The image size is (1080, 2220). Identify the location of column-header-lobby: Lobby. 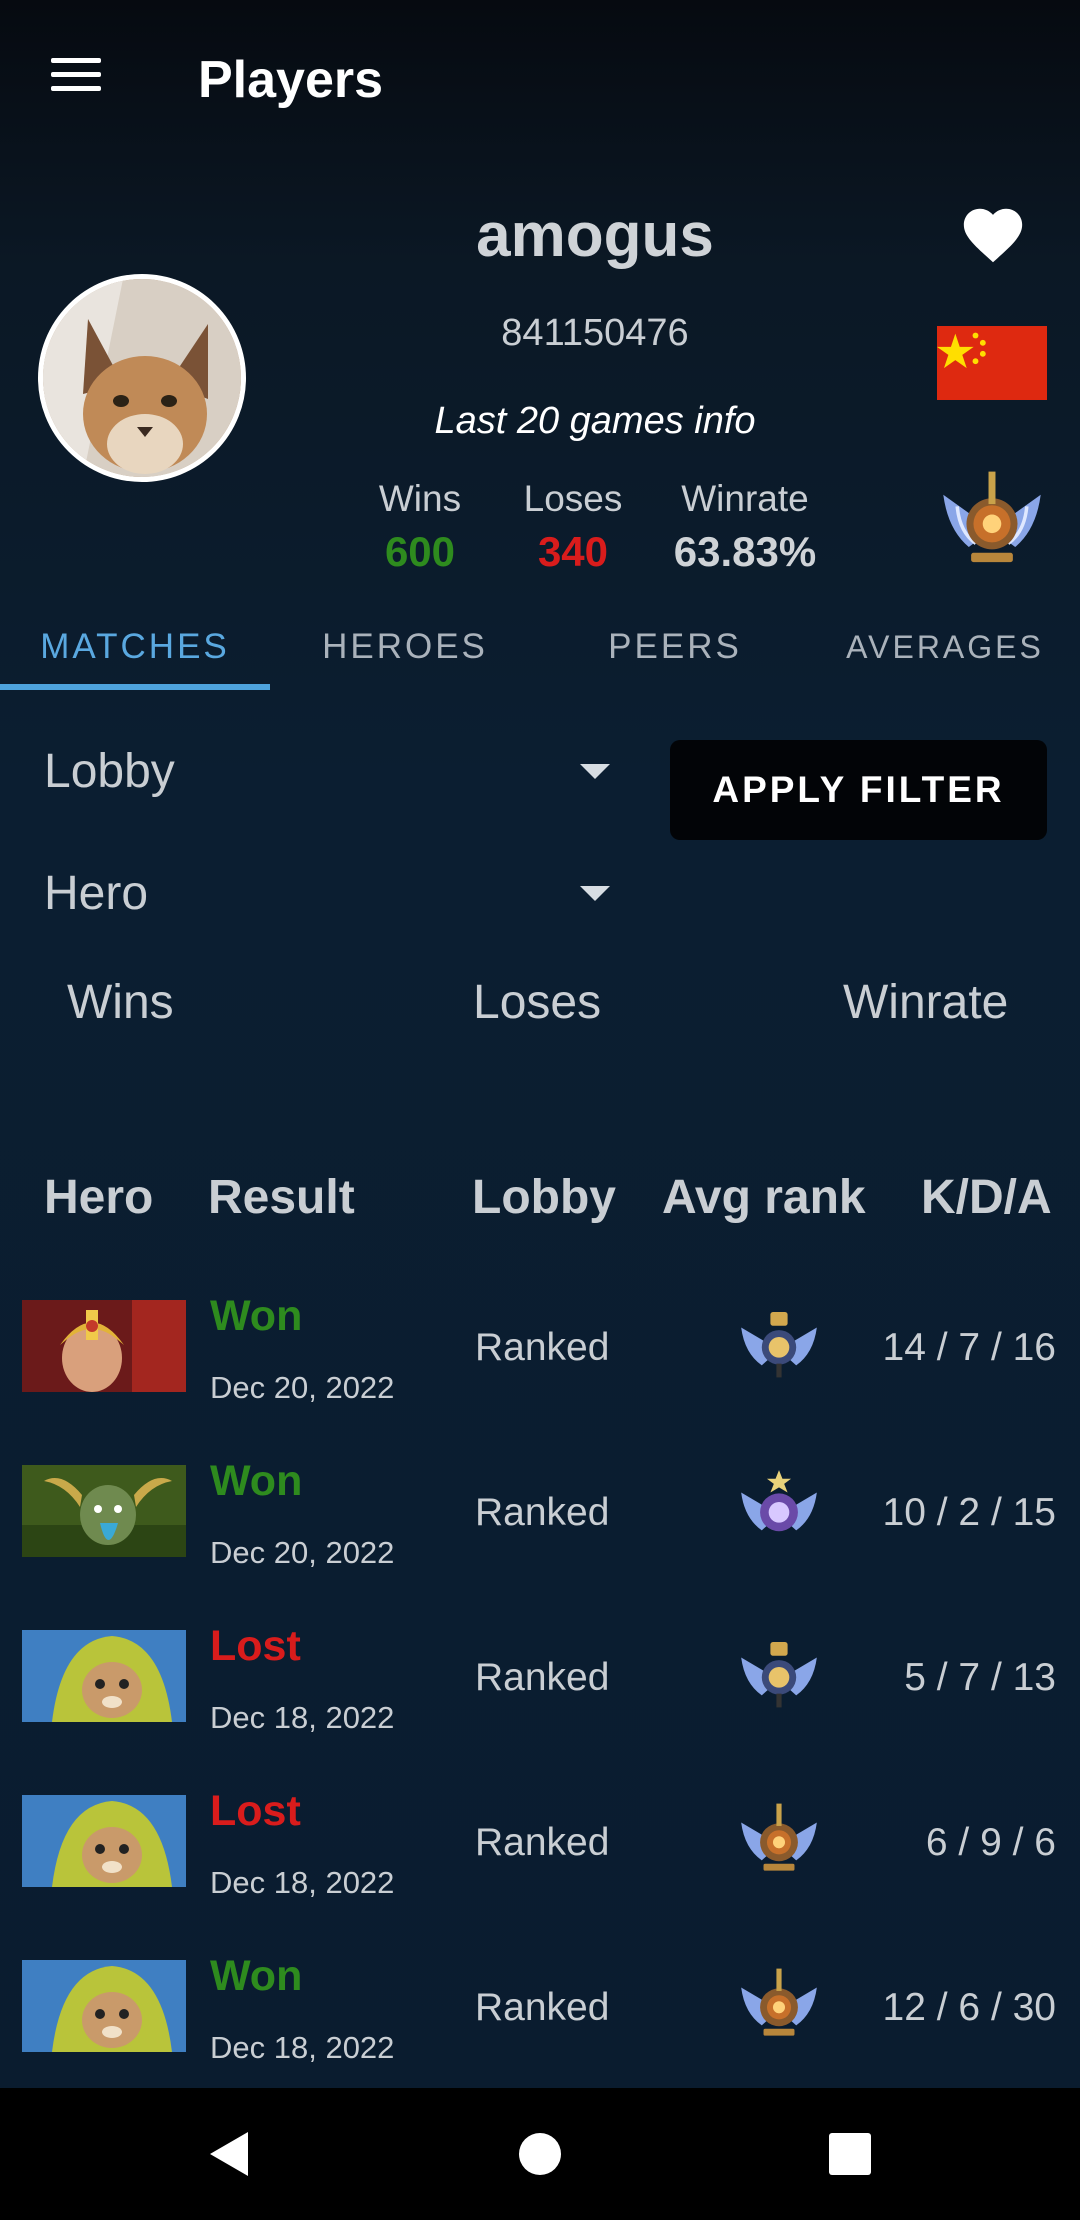
(544, 1197).